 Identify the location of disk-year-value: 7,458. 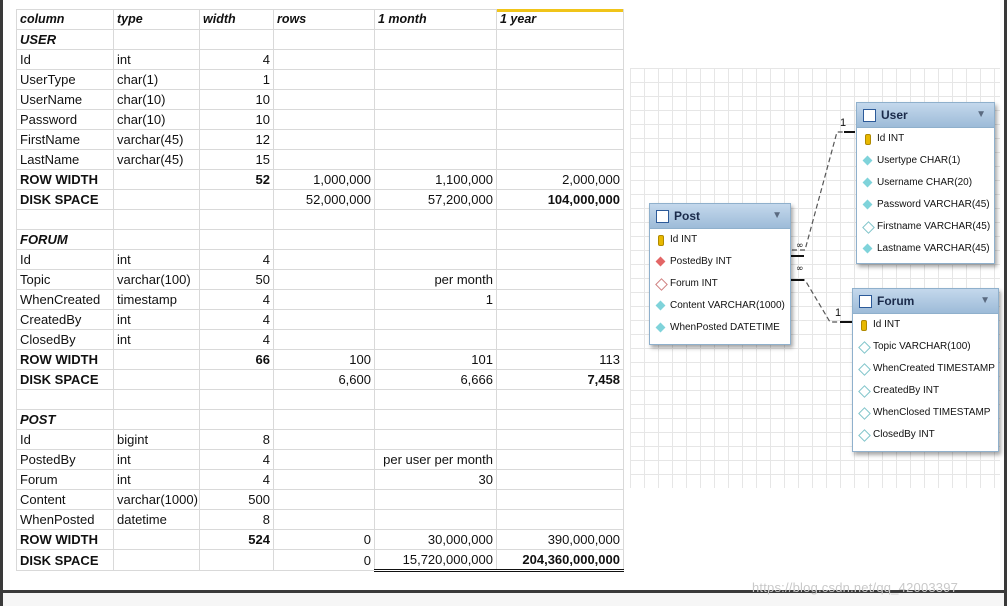
(560, 379).